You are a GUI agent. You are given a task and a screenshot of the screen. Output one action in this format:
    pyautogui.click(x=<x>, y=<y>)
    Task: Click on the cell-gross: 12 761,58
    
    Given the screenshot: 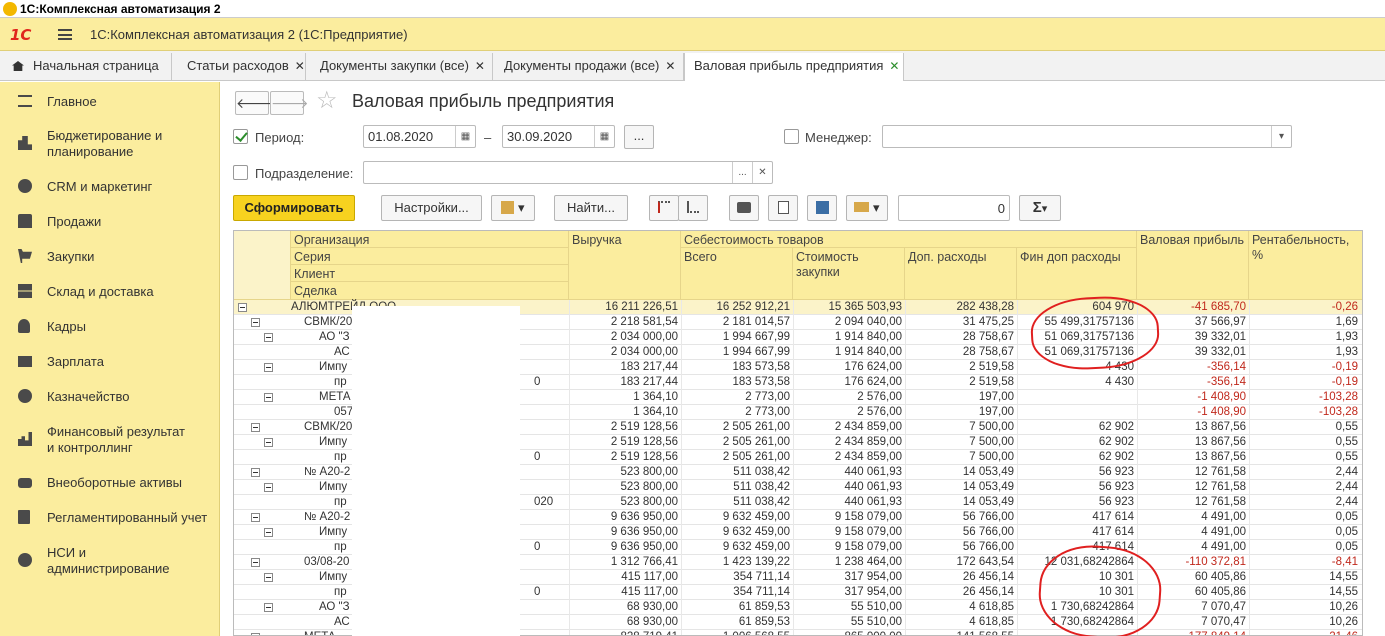 What is the action you would take?
    pyautogui.click(x=1220, y=472)
    